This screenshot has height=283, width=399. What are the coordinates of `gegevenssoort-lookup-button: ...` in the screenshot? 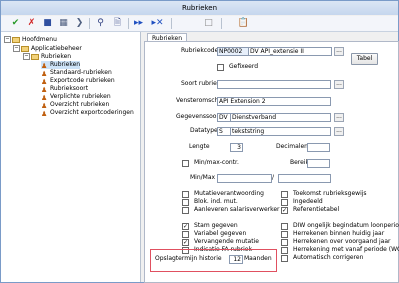 It's located at (339, 117).